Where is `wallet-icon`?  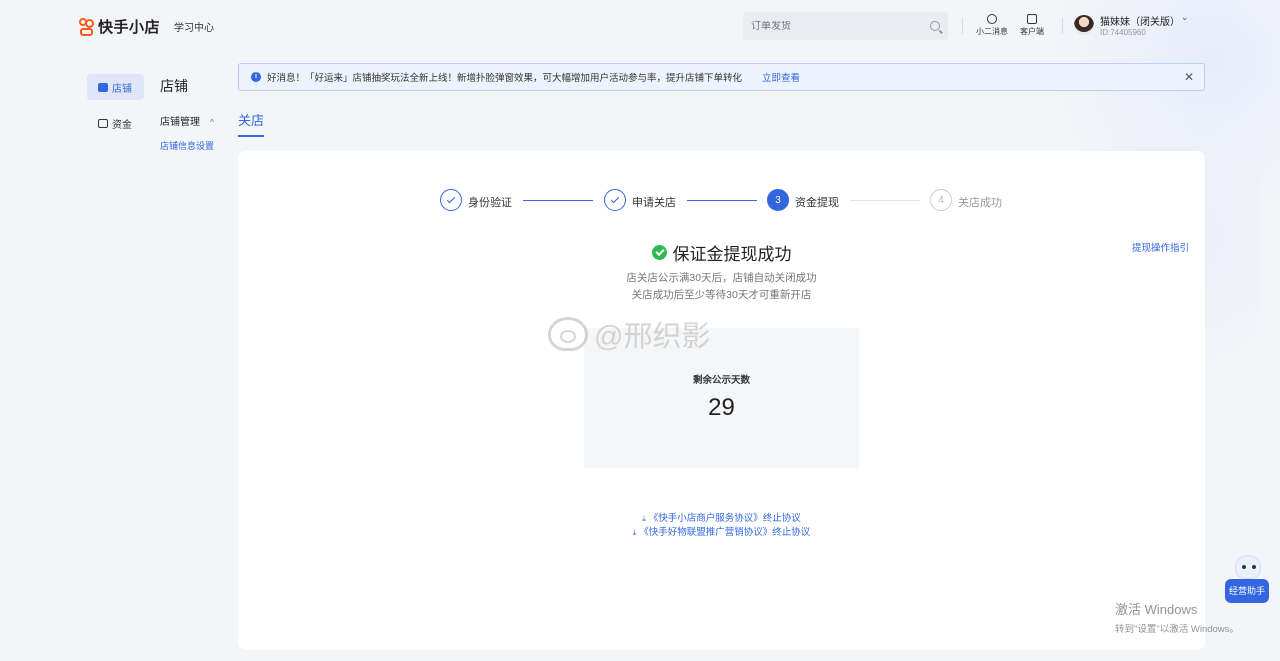
wallet-icon is located at coordinates (103, 123).